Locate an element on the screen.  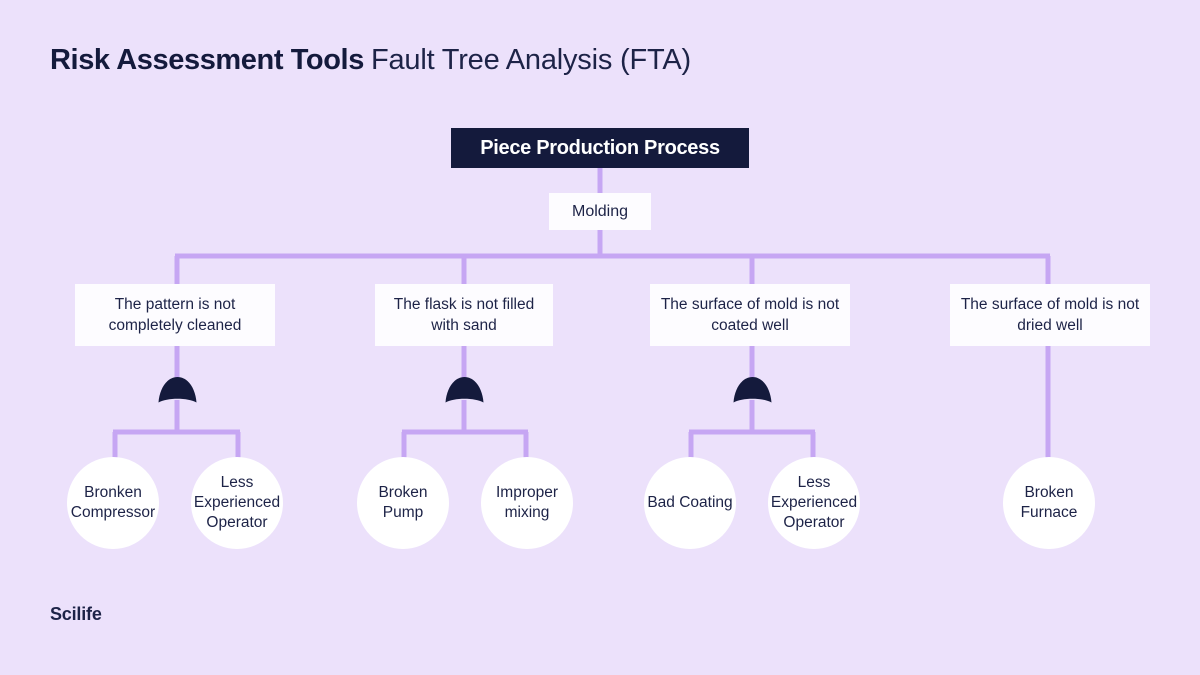
node-cause-2a-label: Broken Pump is located at coordinates (403, 502).